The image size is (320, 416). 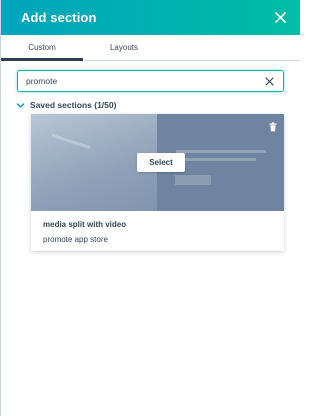 What do you see at coordinates (161, 162) in the screenshot?
I see `select-section-button: Select` at bounding box center [161, 162].